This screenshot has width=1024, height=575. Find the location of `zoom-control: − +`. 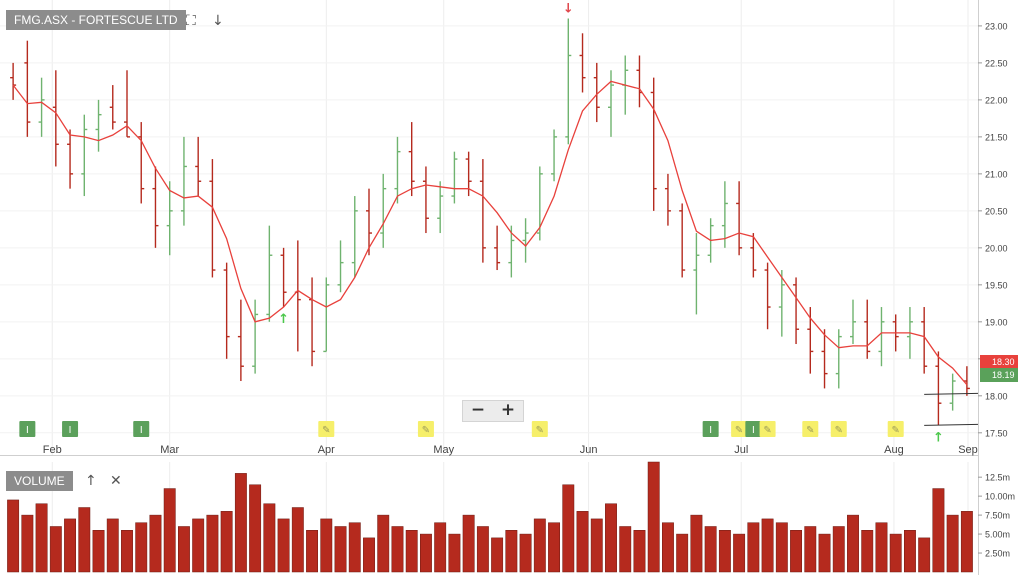

zoom-control: − + is located at coordinates (493, 411).